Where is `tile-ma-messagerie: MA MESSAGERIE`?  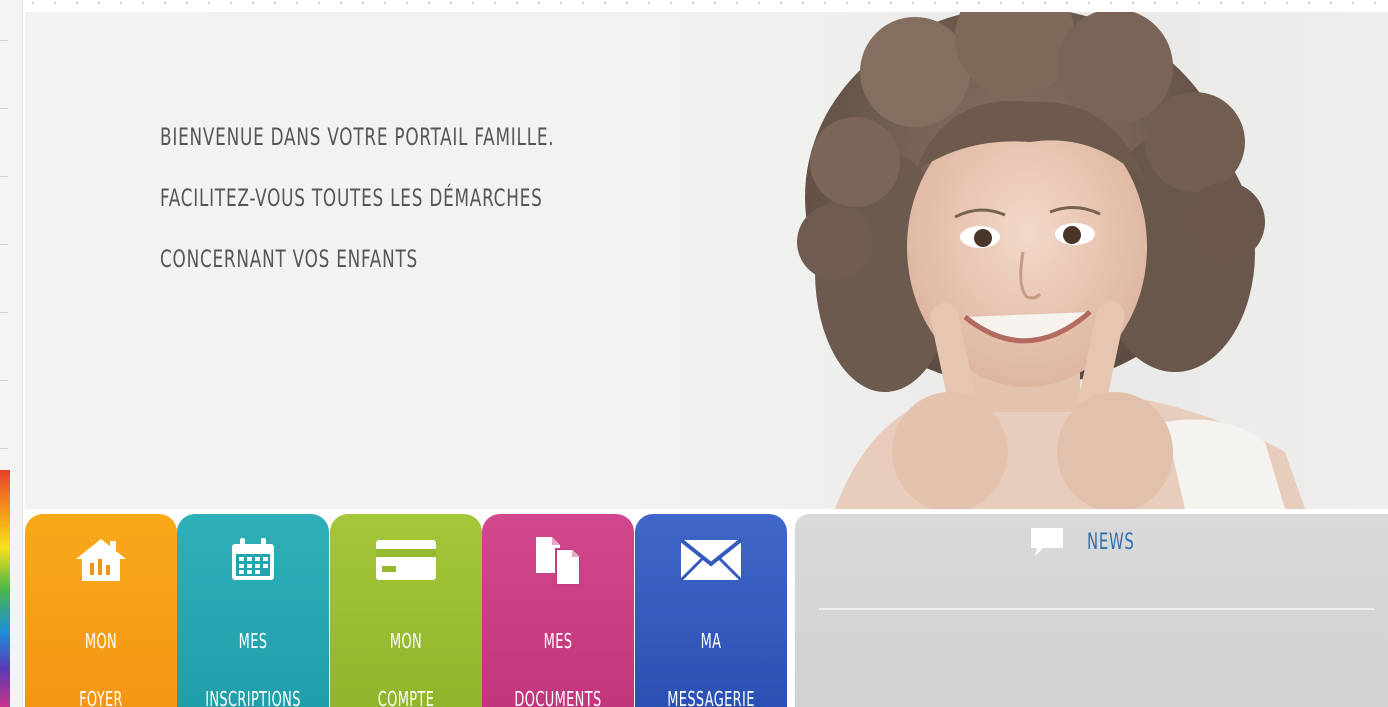 tile-ma-messagerie: MA MESSAGERIE is located at coordinates (711, 610).